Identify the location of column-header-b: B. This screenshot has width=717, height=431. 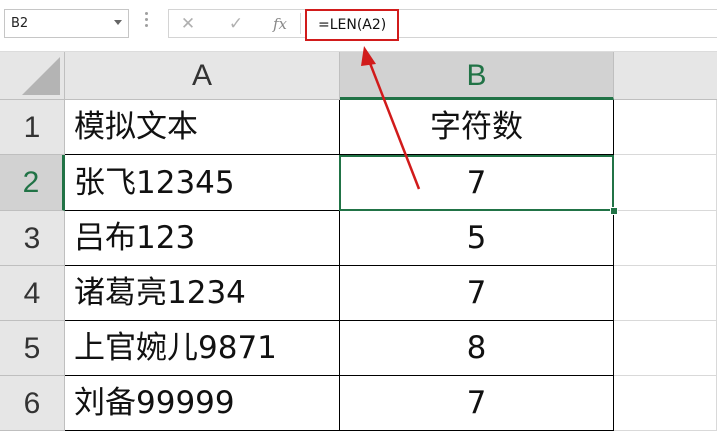
(477, 76).